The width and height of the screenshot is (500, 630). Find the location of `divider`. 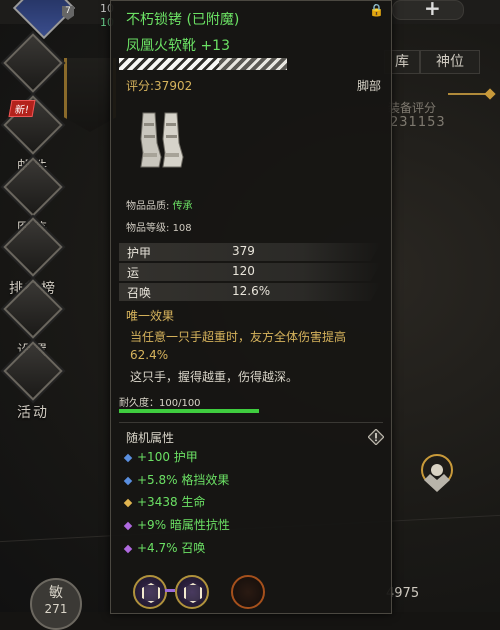

divider is located at coordinates (251, 422).